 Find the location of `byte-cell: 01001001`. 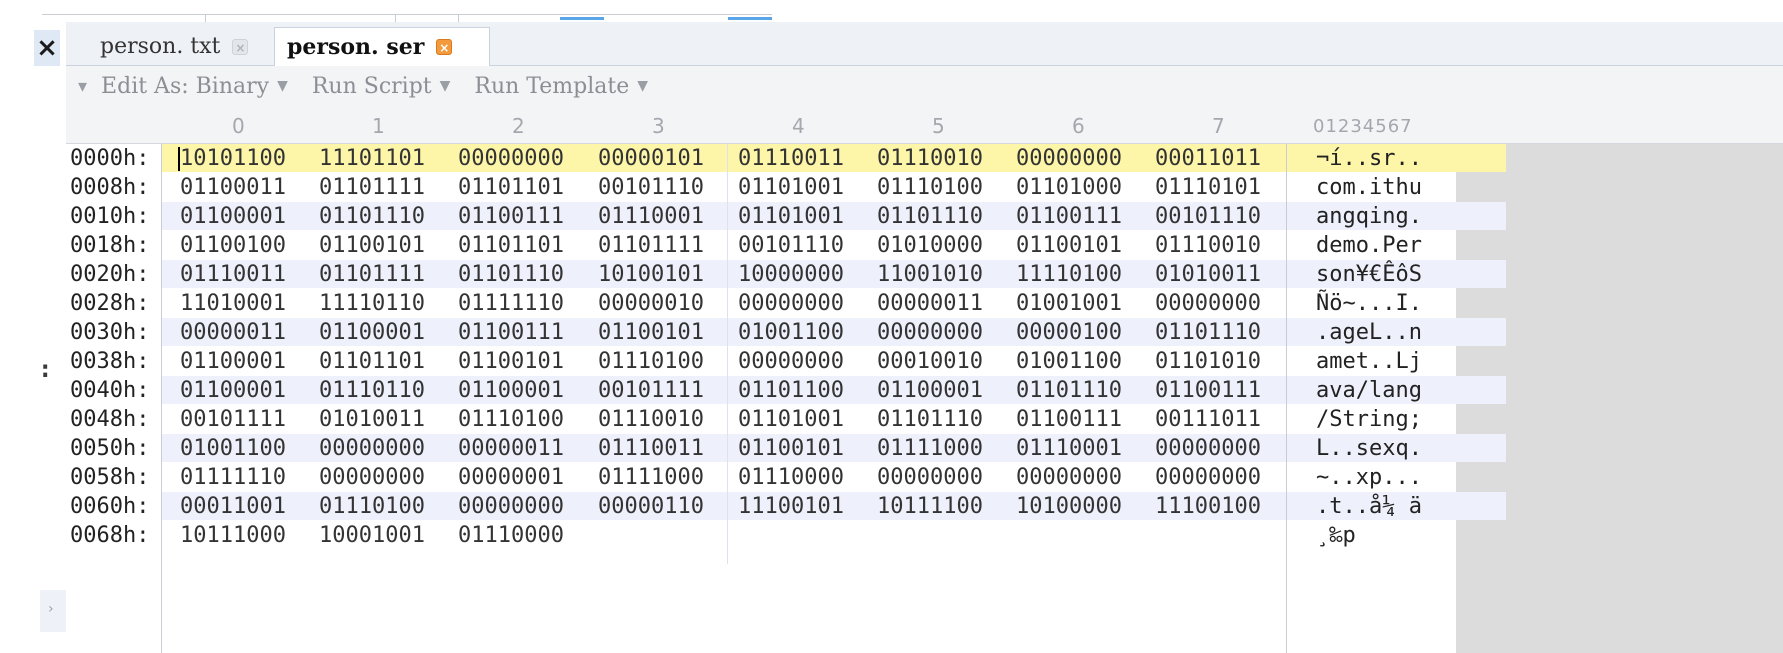

byte-cell: 01001001 is located at coordinates (1069, 303).